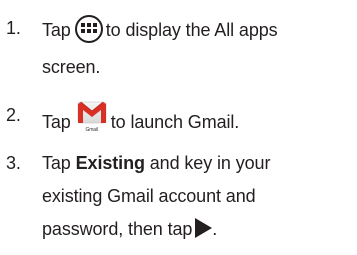  What do you see at coordinates (215, 229) in the screenshot?
I see `step-3-period: .` at bounding box center [215, 229].